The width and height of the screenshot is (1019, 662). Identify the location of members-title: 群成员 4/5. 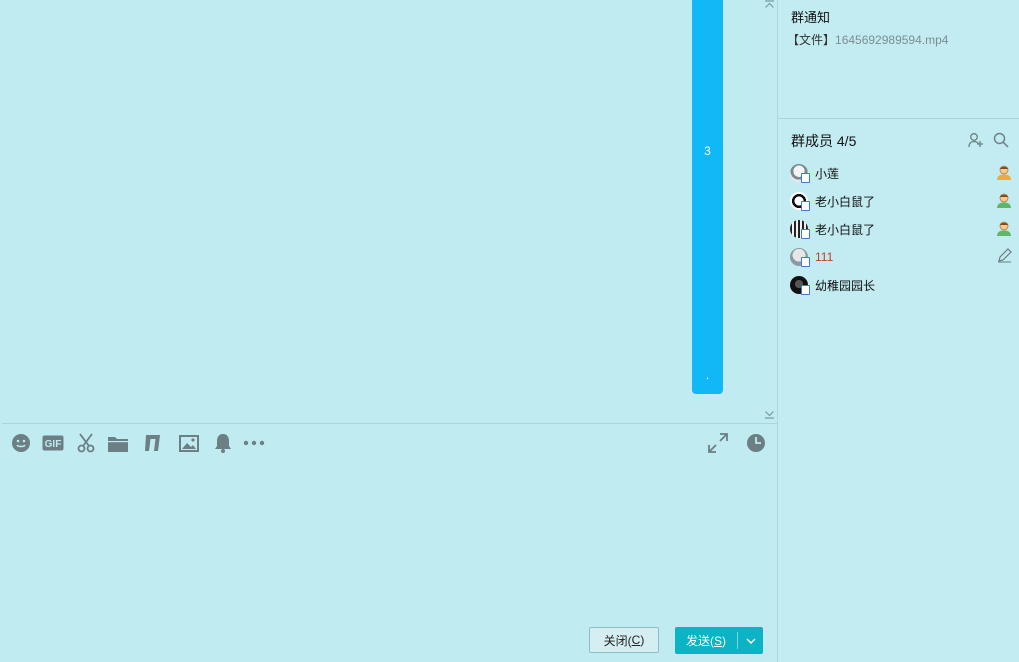
(824, 141).